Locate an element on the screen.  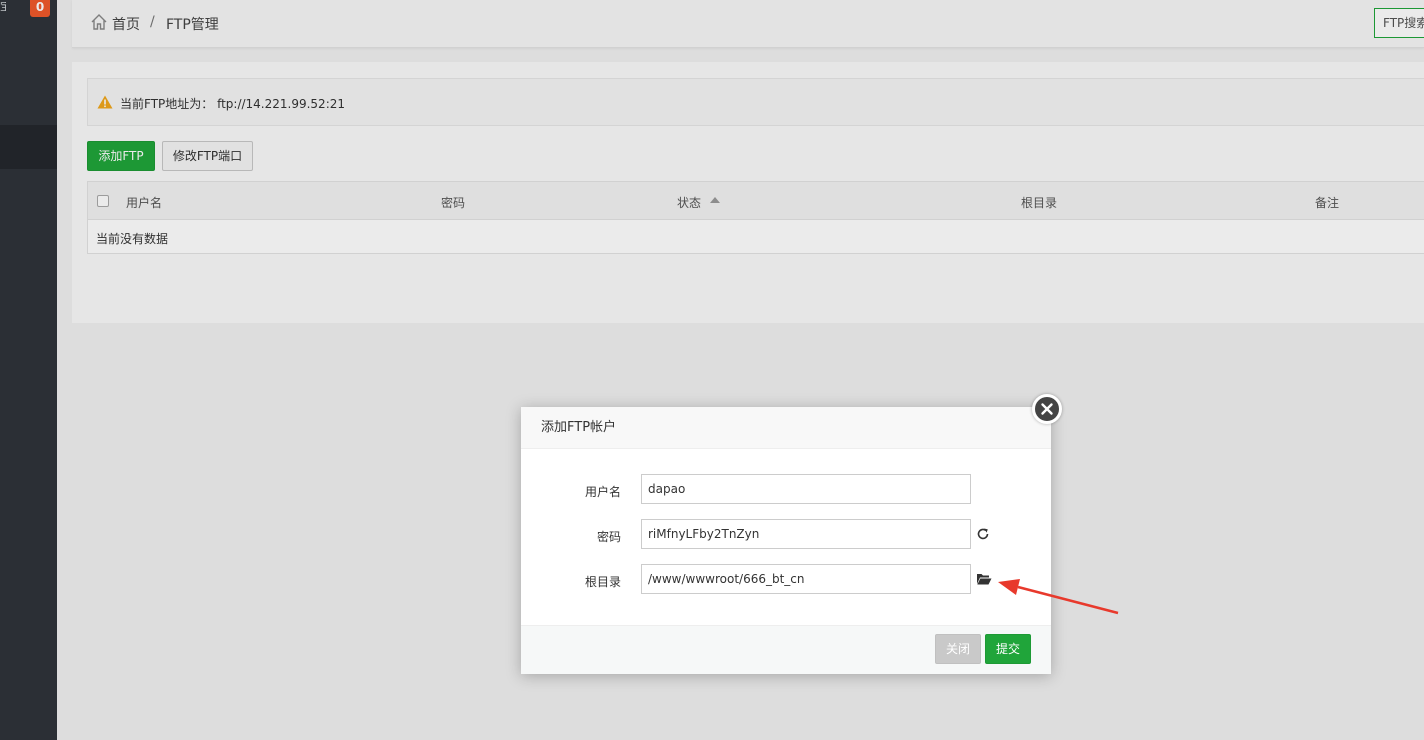
add-ftp-dialog: 添加FTP帐户 用户名 密码 根目录 关闭 提交 is located at coordinates (791, 534).